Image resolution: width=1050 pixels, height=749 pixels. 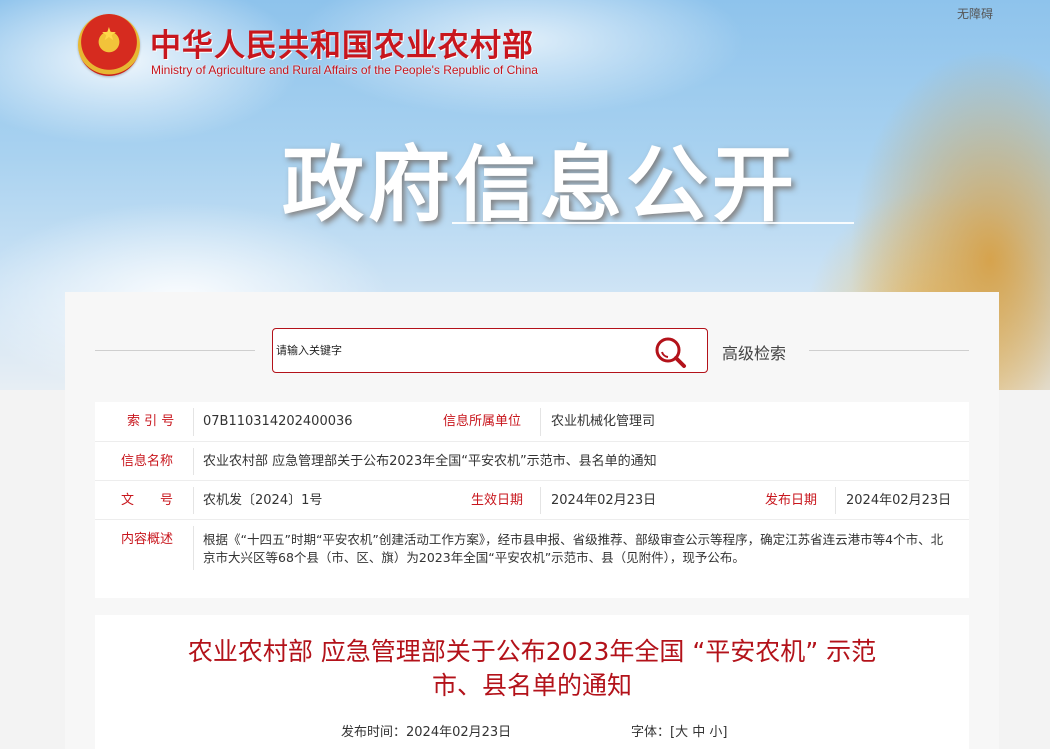 What do you see at coordinates (109, 34) in the screenshot?
I see `star-icon: ★` at bounding box center [109, 34].